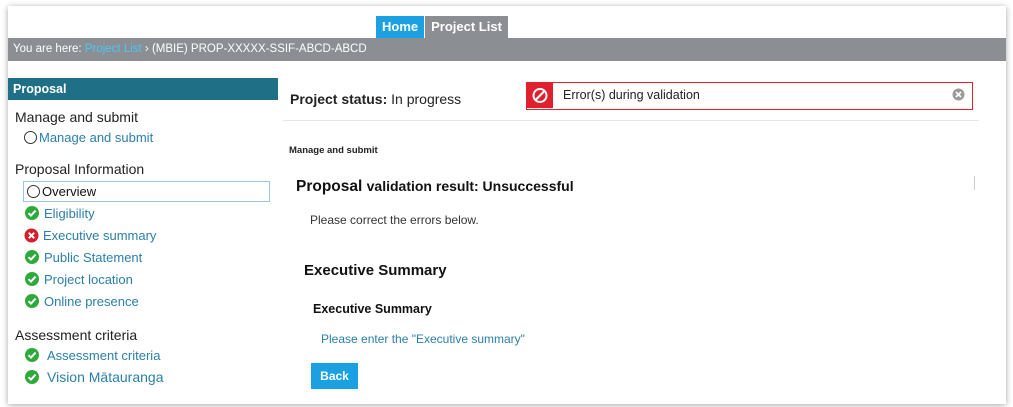  What do you see at coordinates (400, 27) in the screenshot?
I see `tab-home: Home` at bounding box center [400, 27].